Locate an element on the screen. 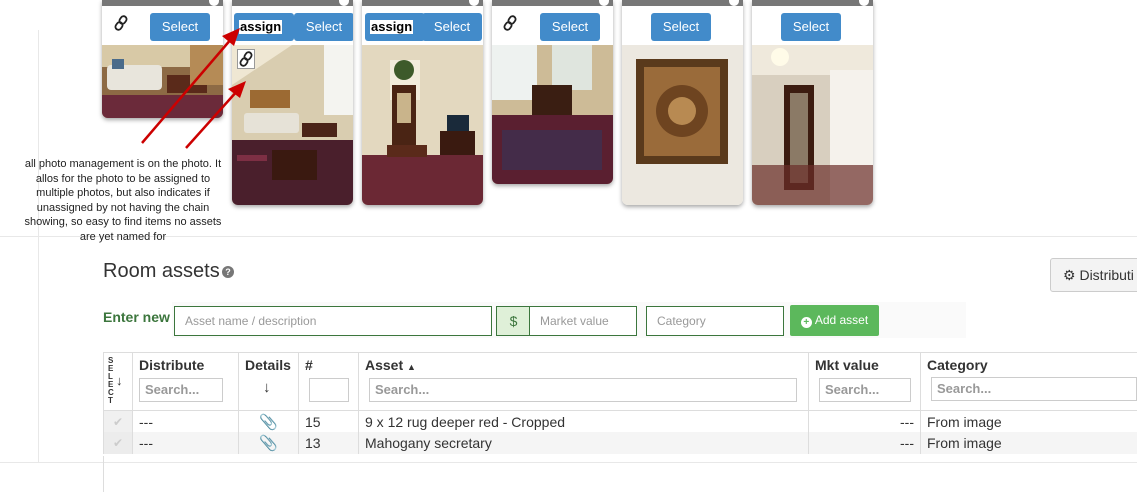 Image resolution: width=1137 pixels, height=492 pixels. enter-new-label: Enter new is located at coordinates (136, 317).